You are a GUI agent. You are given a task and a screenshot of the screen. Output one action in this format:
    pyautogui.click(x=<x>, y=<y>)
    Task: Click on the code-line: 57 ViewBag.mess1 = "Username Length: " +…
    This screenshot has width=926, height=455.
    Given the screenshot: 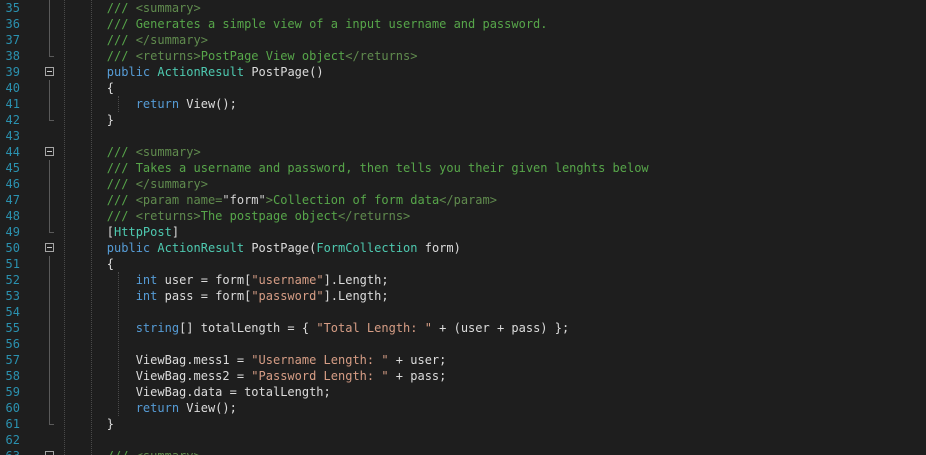 What is the action you would take?
    pyautogui.click(x=463, y=360)
    